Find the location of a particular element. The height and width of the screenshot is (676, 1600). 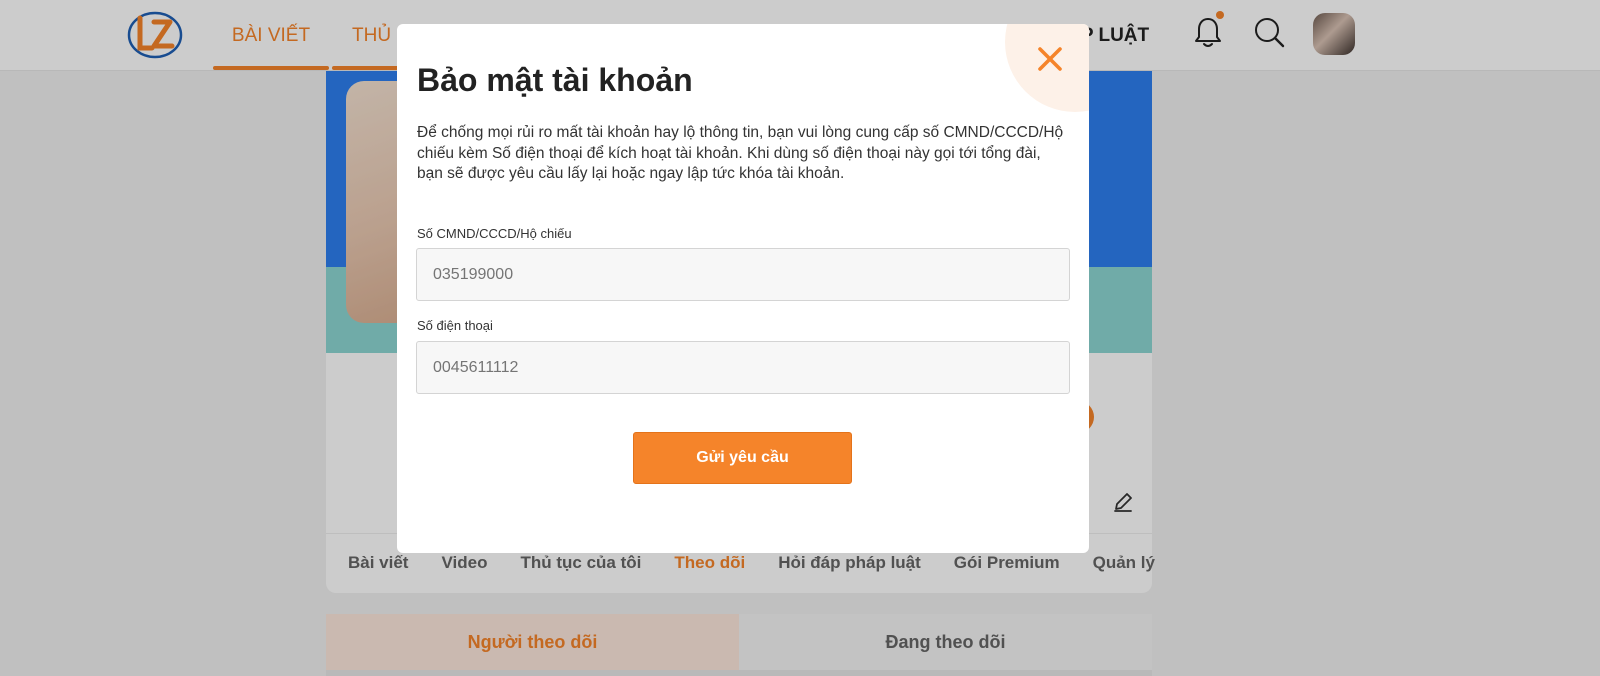

phone-input is located at coordinates (743, 367).